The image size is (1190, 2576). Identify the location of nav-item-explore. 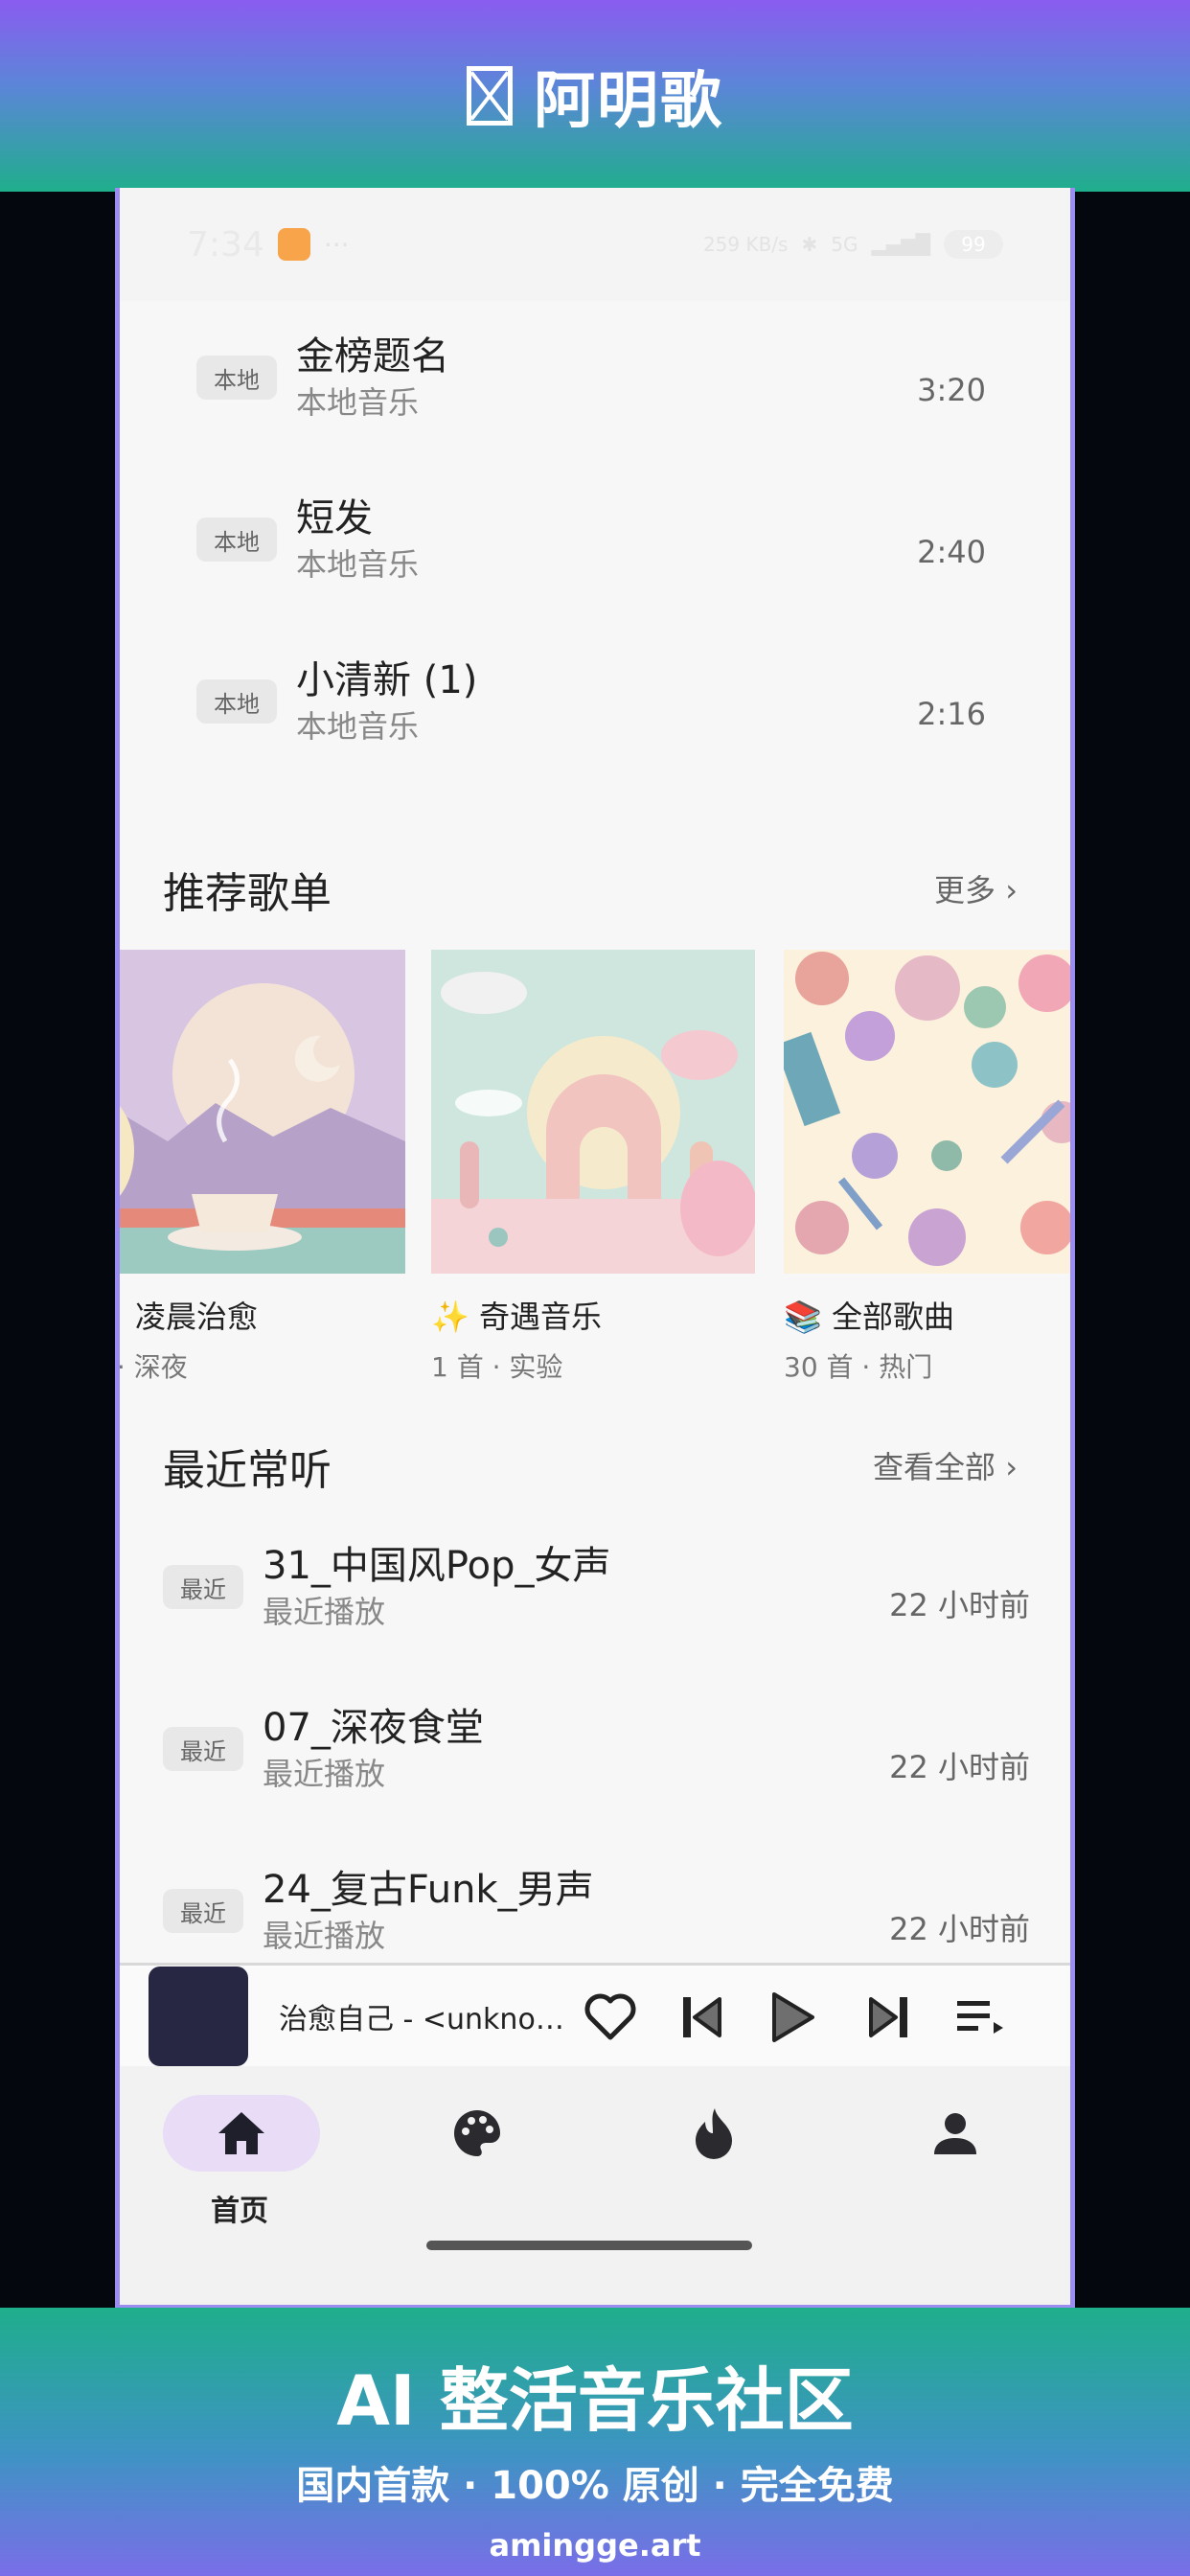
(476, 2133).